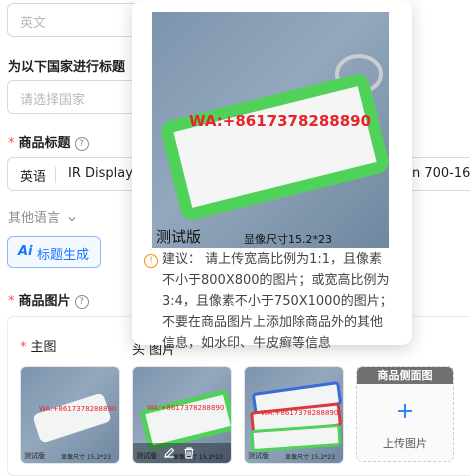 Image resolution: width=470 pixels, height=476 pixels. Describe the element at coordinates (277, 301) in the screenshot. I see `tooltip-line: 3:4，且像素不小于750X1000的图片；` at that location.